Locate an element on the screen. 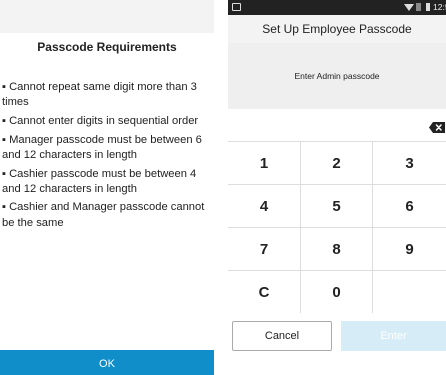 The height and width of the screenshot is (375, 446). requirements-top-bar is located at coordinates (107, 16).